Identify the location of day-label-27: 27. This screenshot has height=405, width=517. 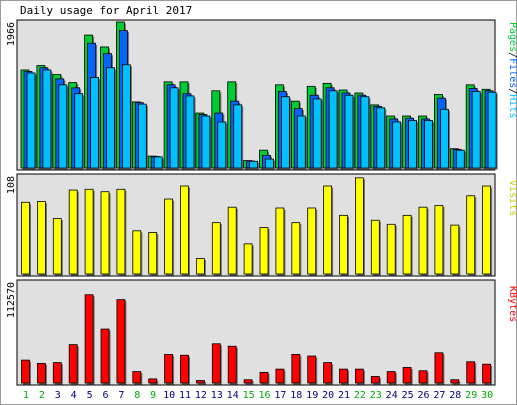
(439, 395).